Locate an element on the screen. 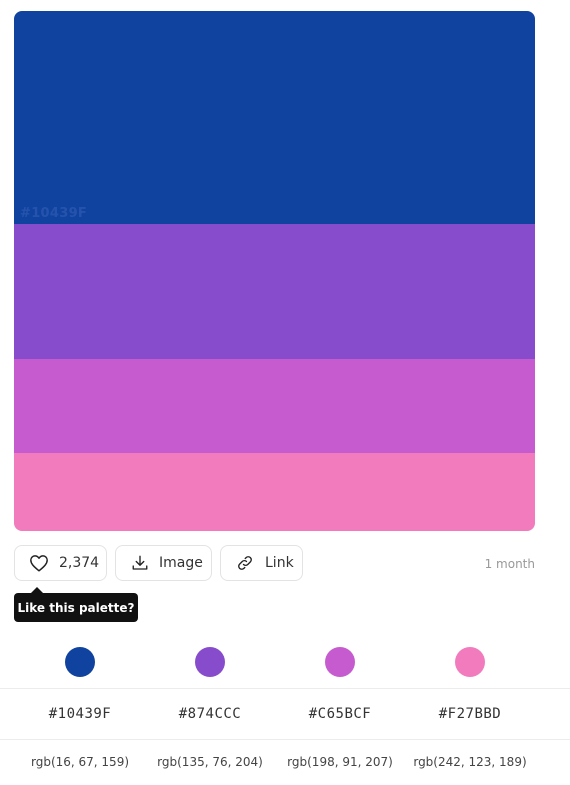 The height and width of the screenshot is (785, 570). posted-time: 1 month is located at coordinates (509, 564).